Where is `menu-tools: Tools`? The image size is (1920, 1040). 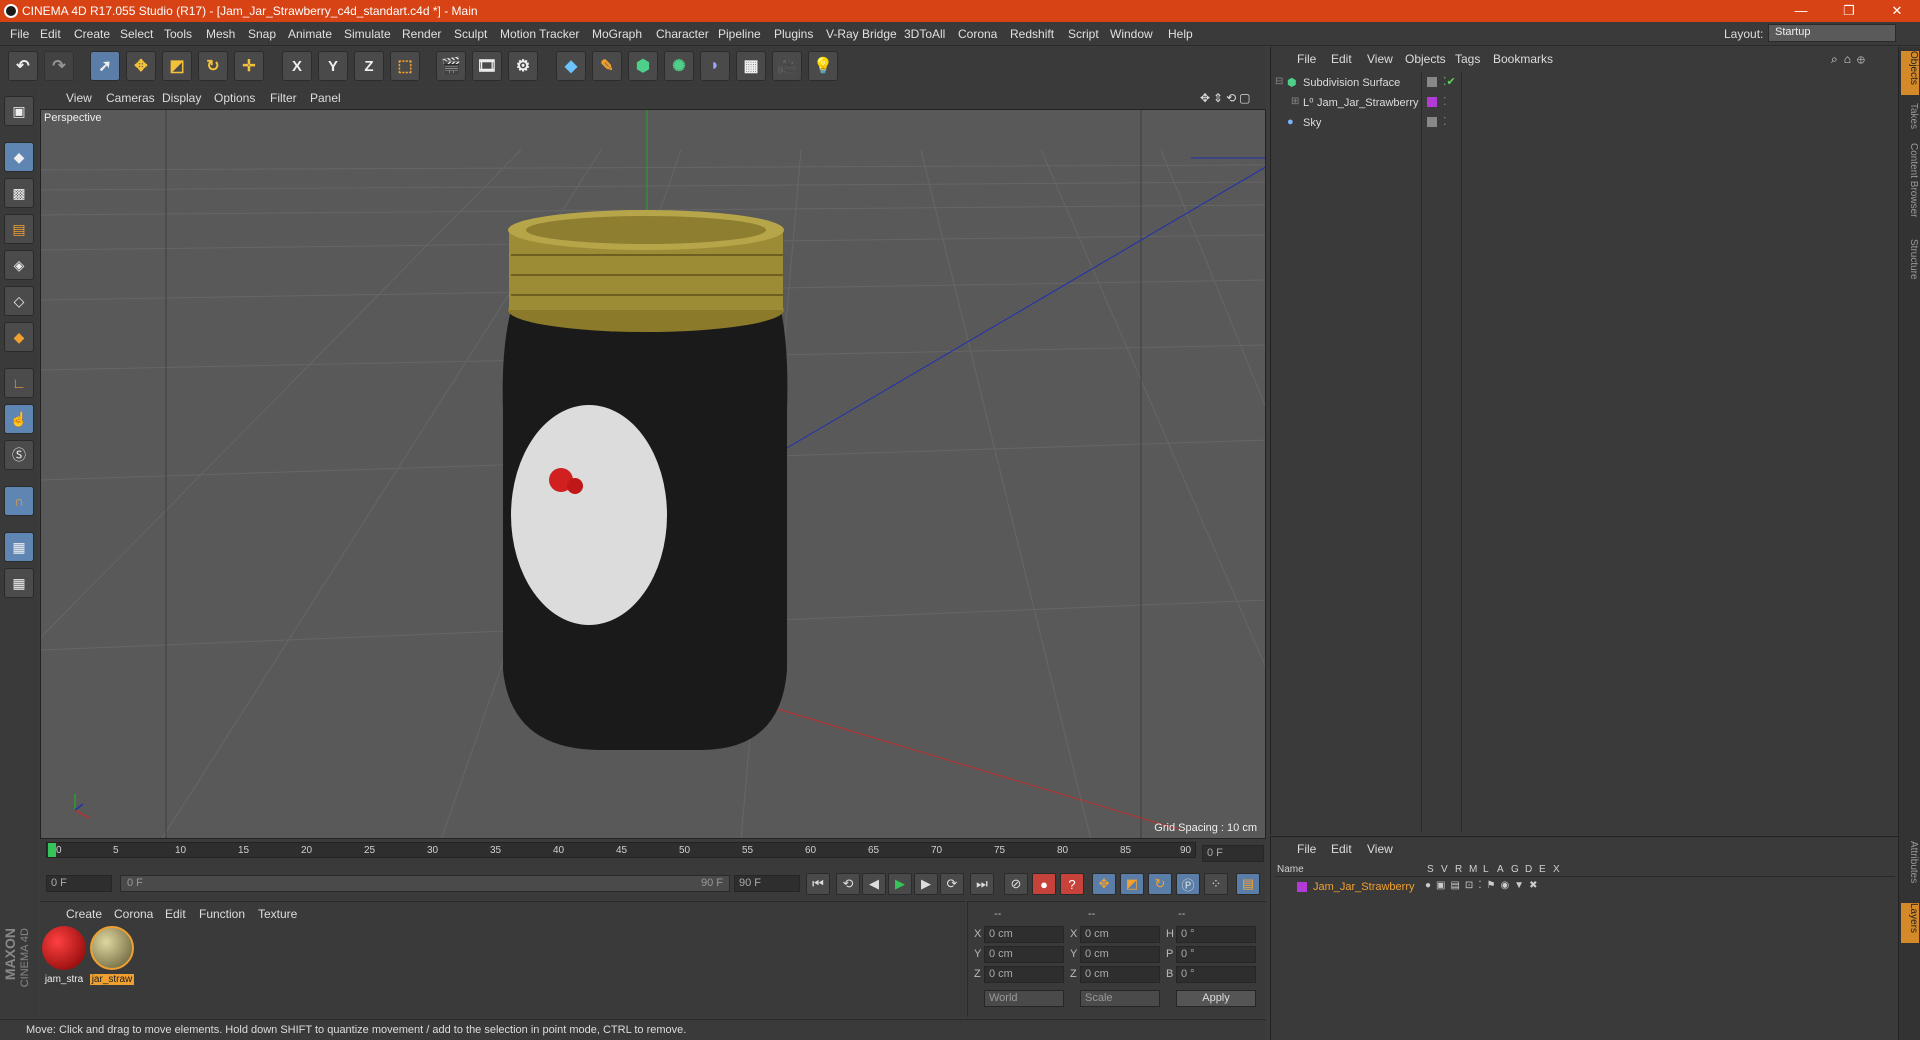 menu-tools: Tools is located at coordinates (178, 34).